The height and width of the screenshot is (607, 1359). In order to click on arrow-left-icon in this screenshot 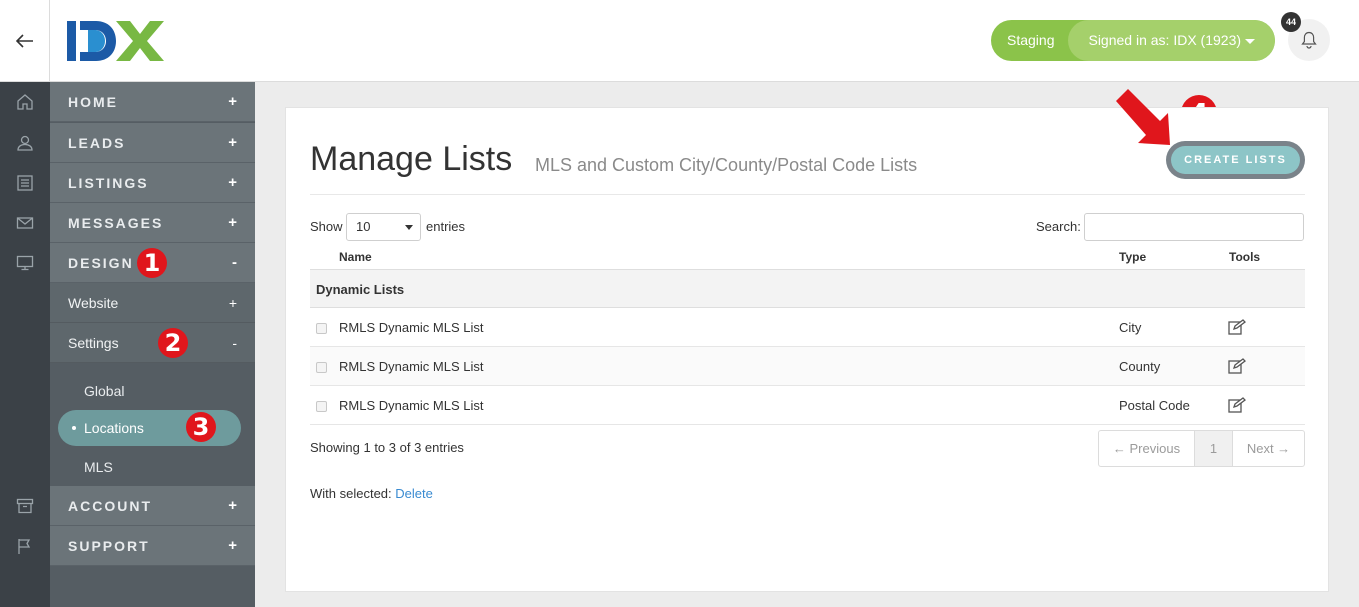, I will do `click(24, 41)`.